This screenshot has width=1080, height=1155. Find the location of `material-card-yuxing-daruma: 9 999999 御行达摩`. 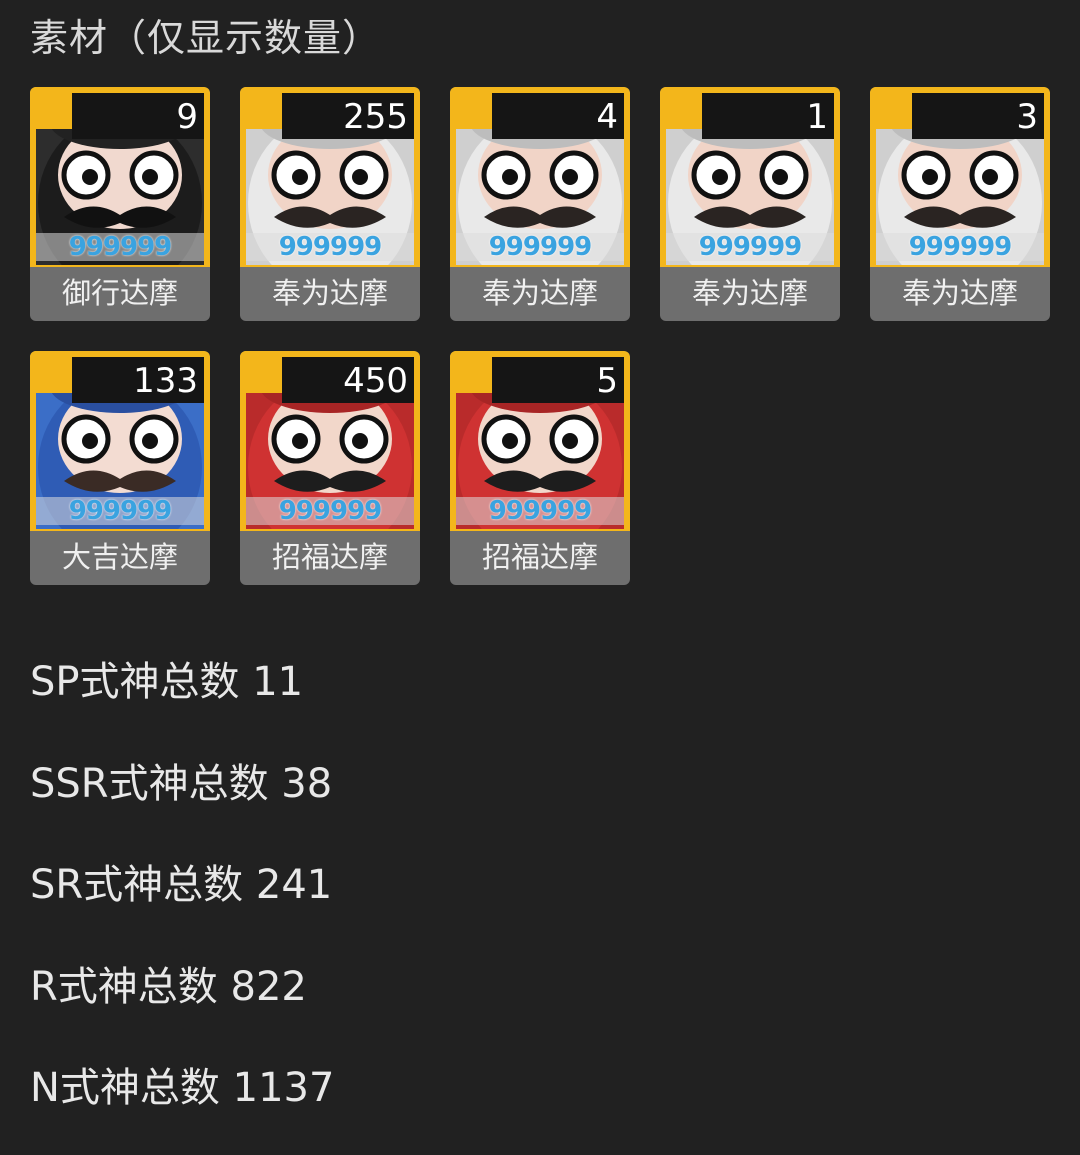

material-card-yuxing-daruma: 9 999999 御行达摩 is located at coordinates (120, 204).